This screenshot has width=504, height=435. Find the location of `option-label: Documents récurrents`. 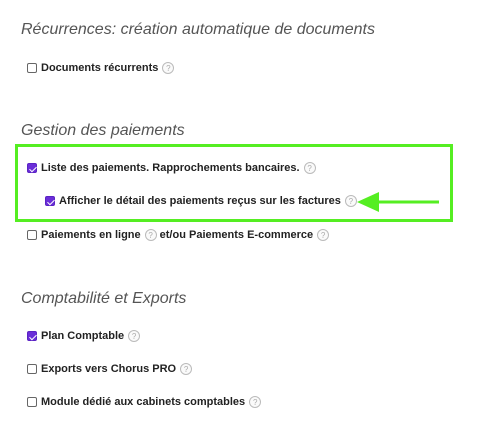

option-label: Documents récurrents is located at coordinates (100, 68).